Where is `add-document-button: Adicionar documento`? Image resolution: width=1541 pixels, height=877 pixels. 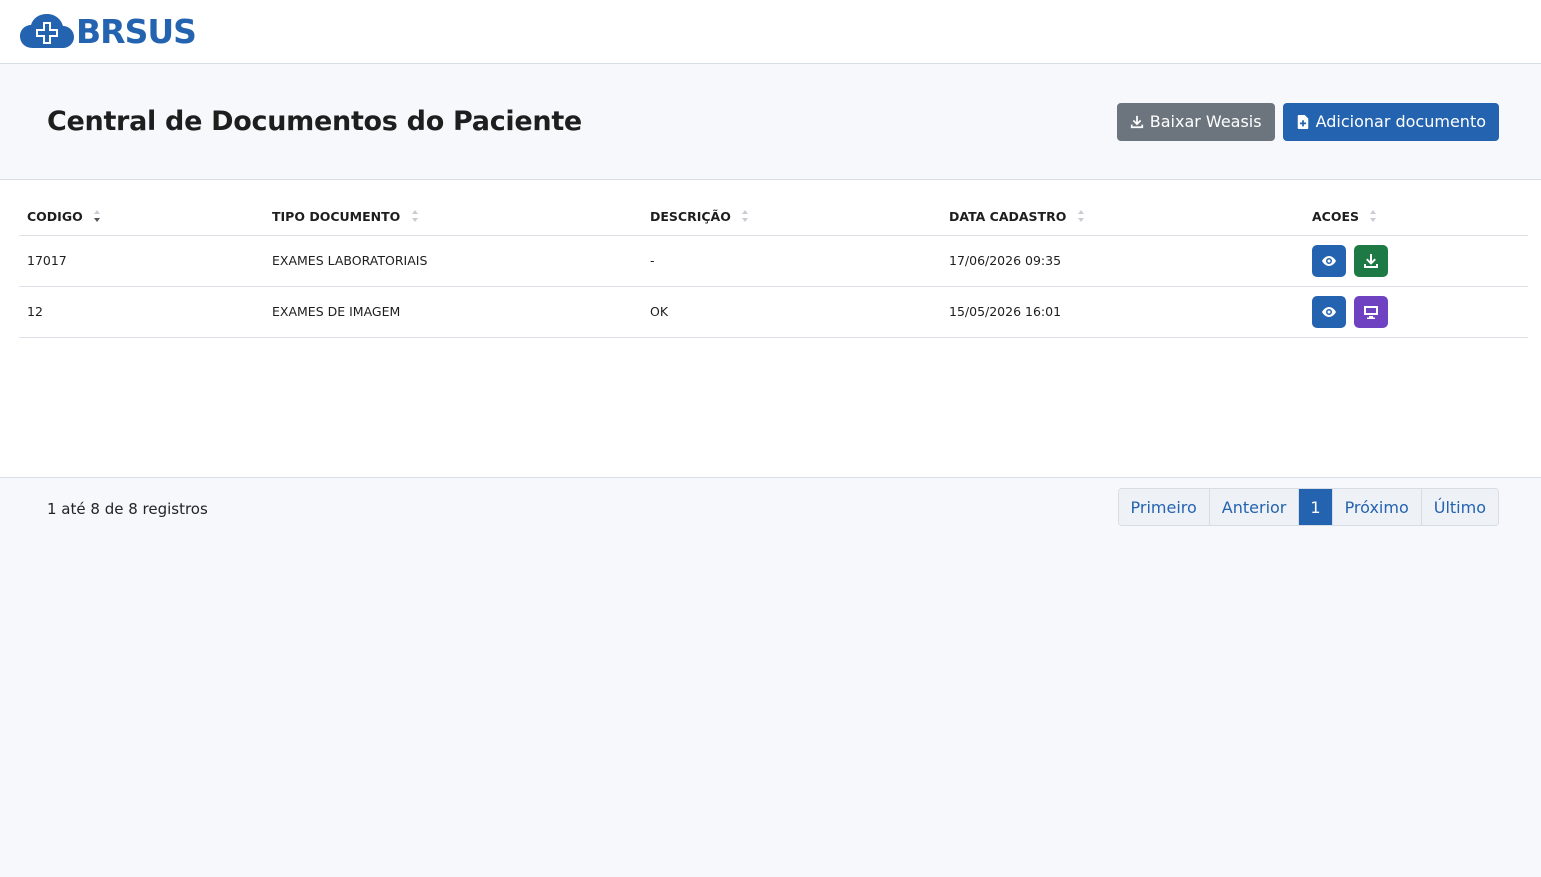
add-document-button: Adicionar documento is located at coordinates (1390, 121).